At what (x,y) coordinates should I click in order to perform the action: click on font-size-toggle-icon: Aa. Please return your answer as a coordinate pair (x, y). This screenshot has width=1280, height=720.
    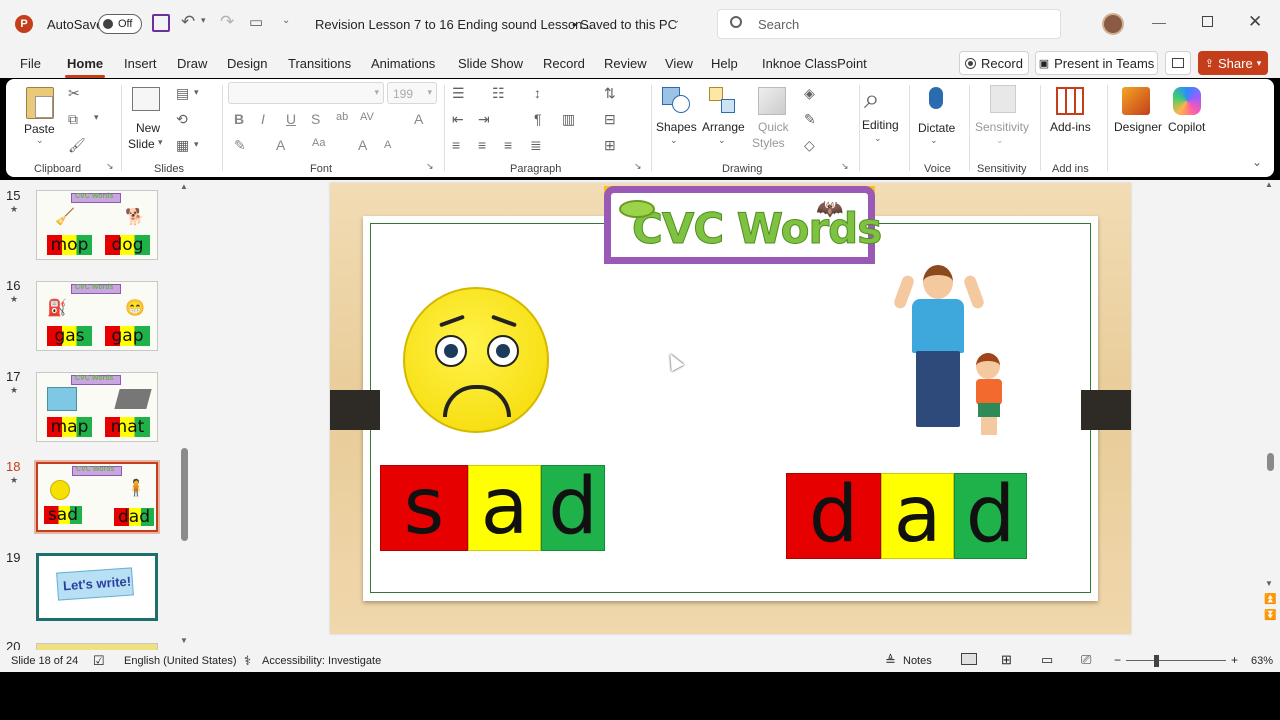
    Looking at the image, I should click on (318, 143).